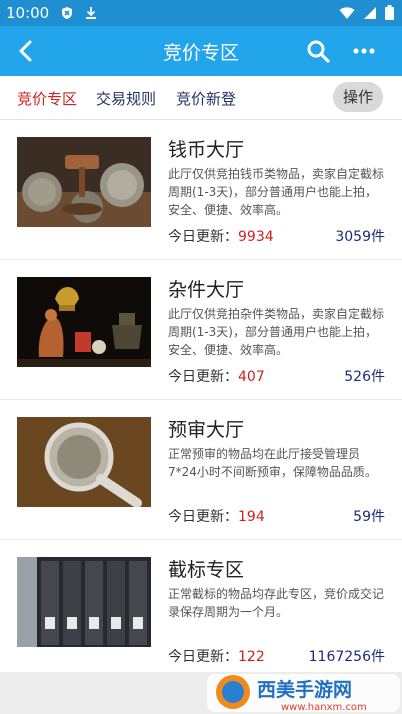 This screenshot has height=714, width=402. I want to click on misc-thumbnail, so click(84, 322).